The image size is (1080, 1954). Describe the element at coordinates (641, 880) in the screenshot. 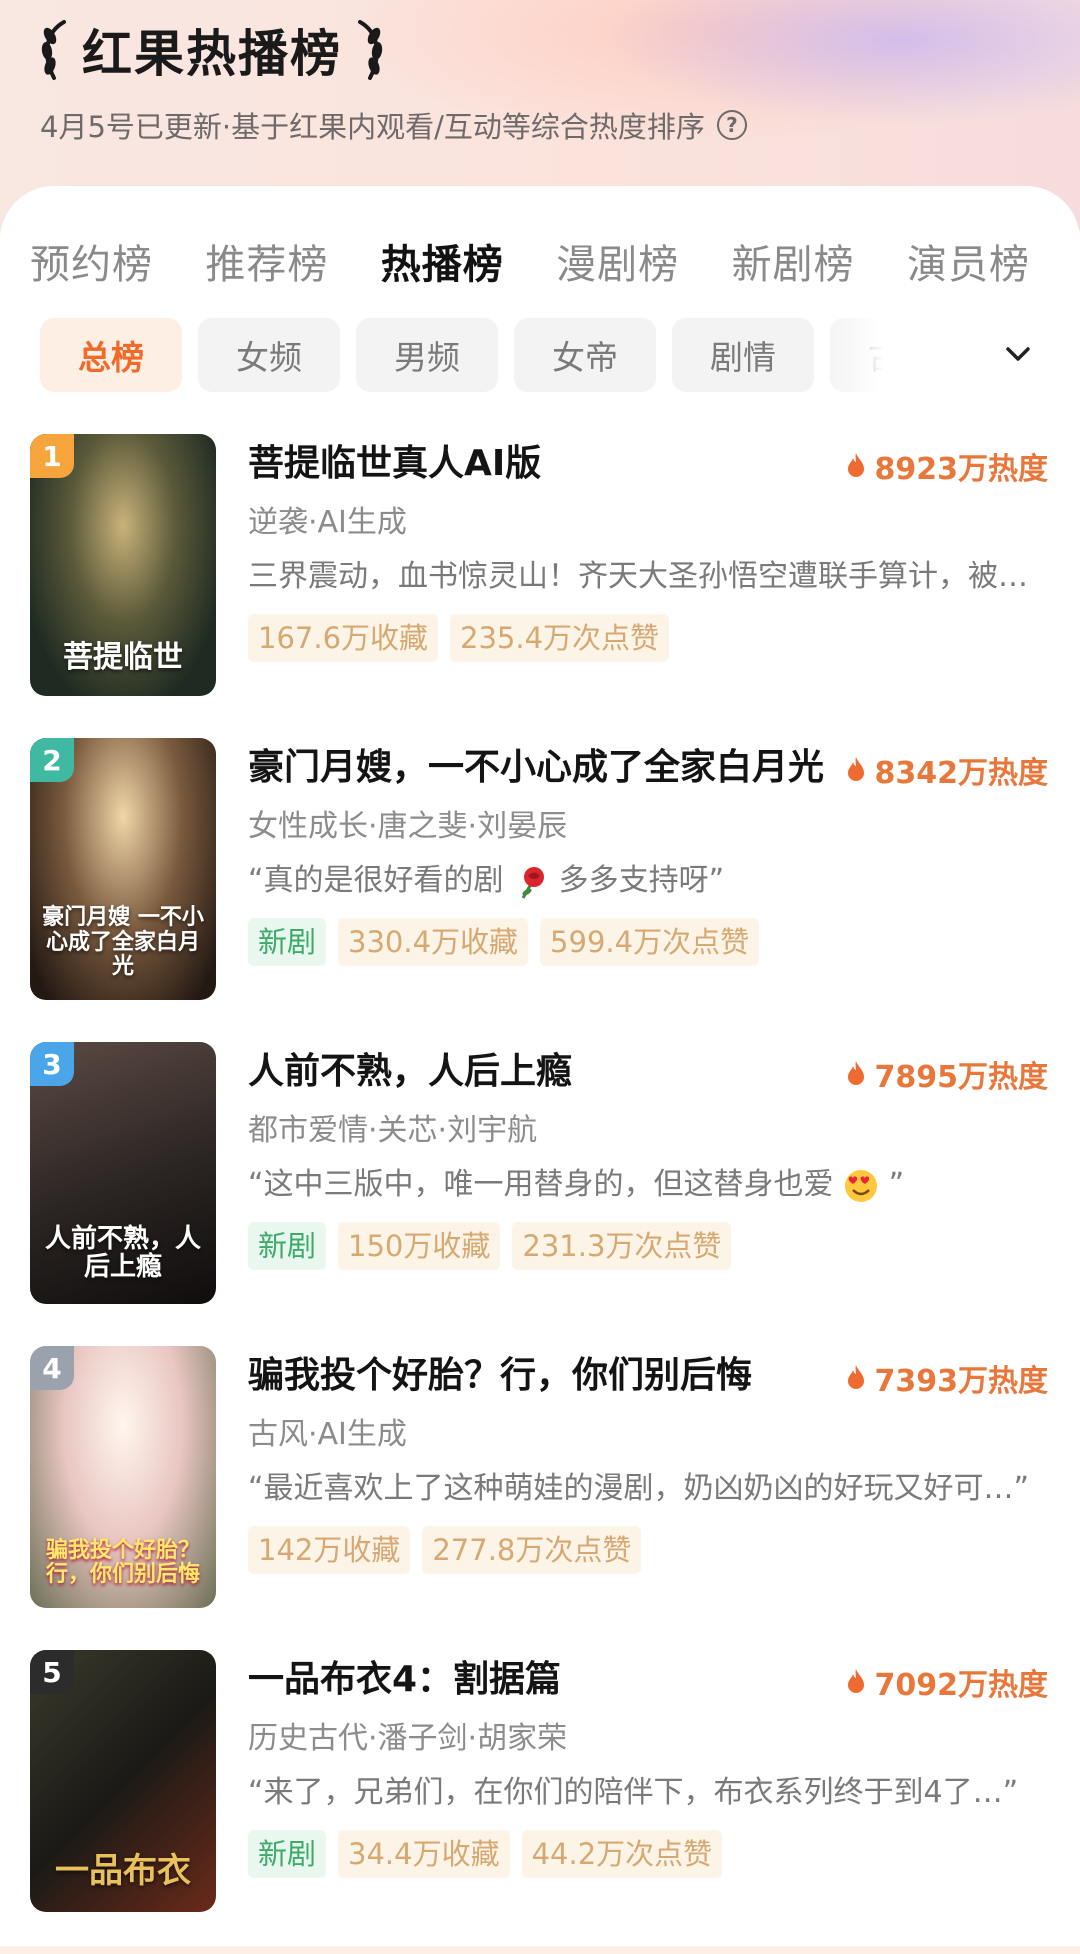

I see `description-text-end: 多多支持呀”` at that location.